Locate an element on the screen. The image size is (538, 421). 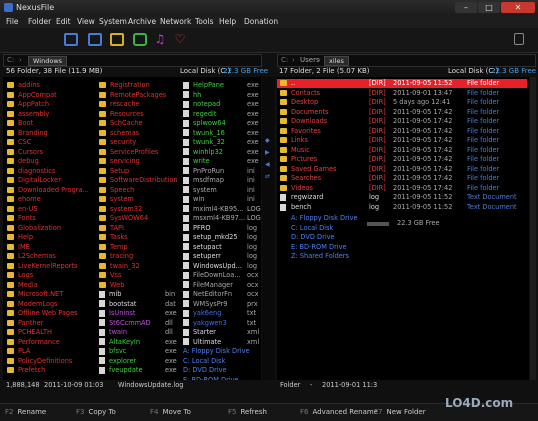
folder-item: system32 is located at coordinates (120, 209).